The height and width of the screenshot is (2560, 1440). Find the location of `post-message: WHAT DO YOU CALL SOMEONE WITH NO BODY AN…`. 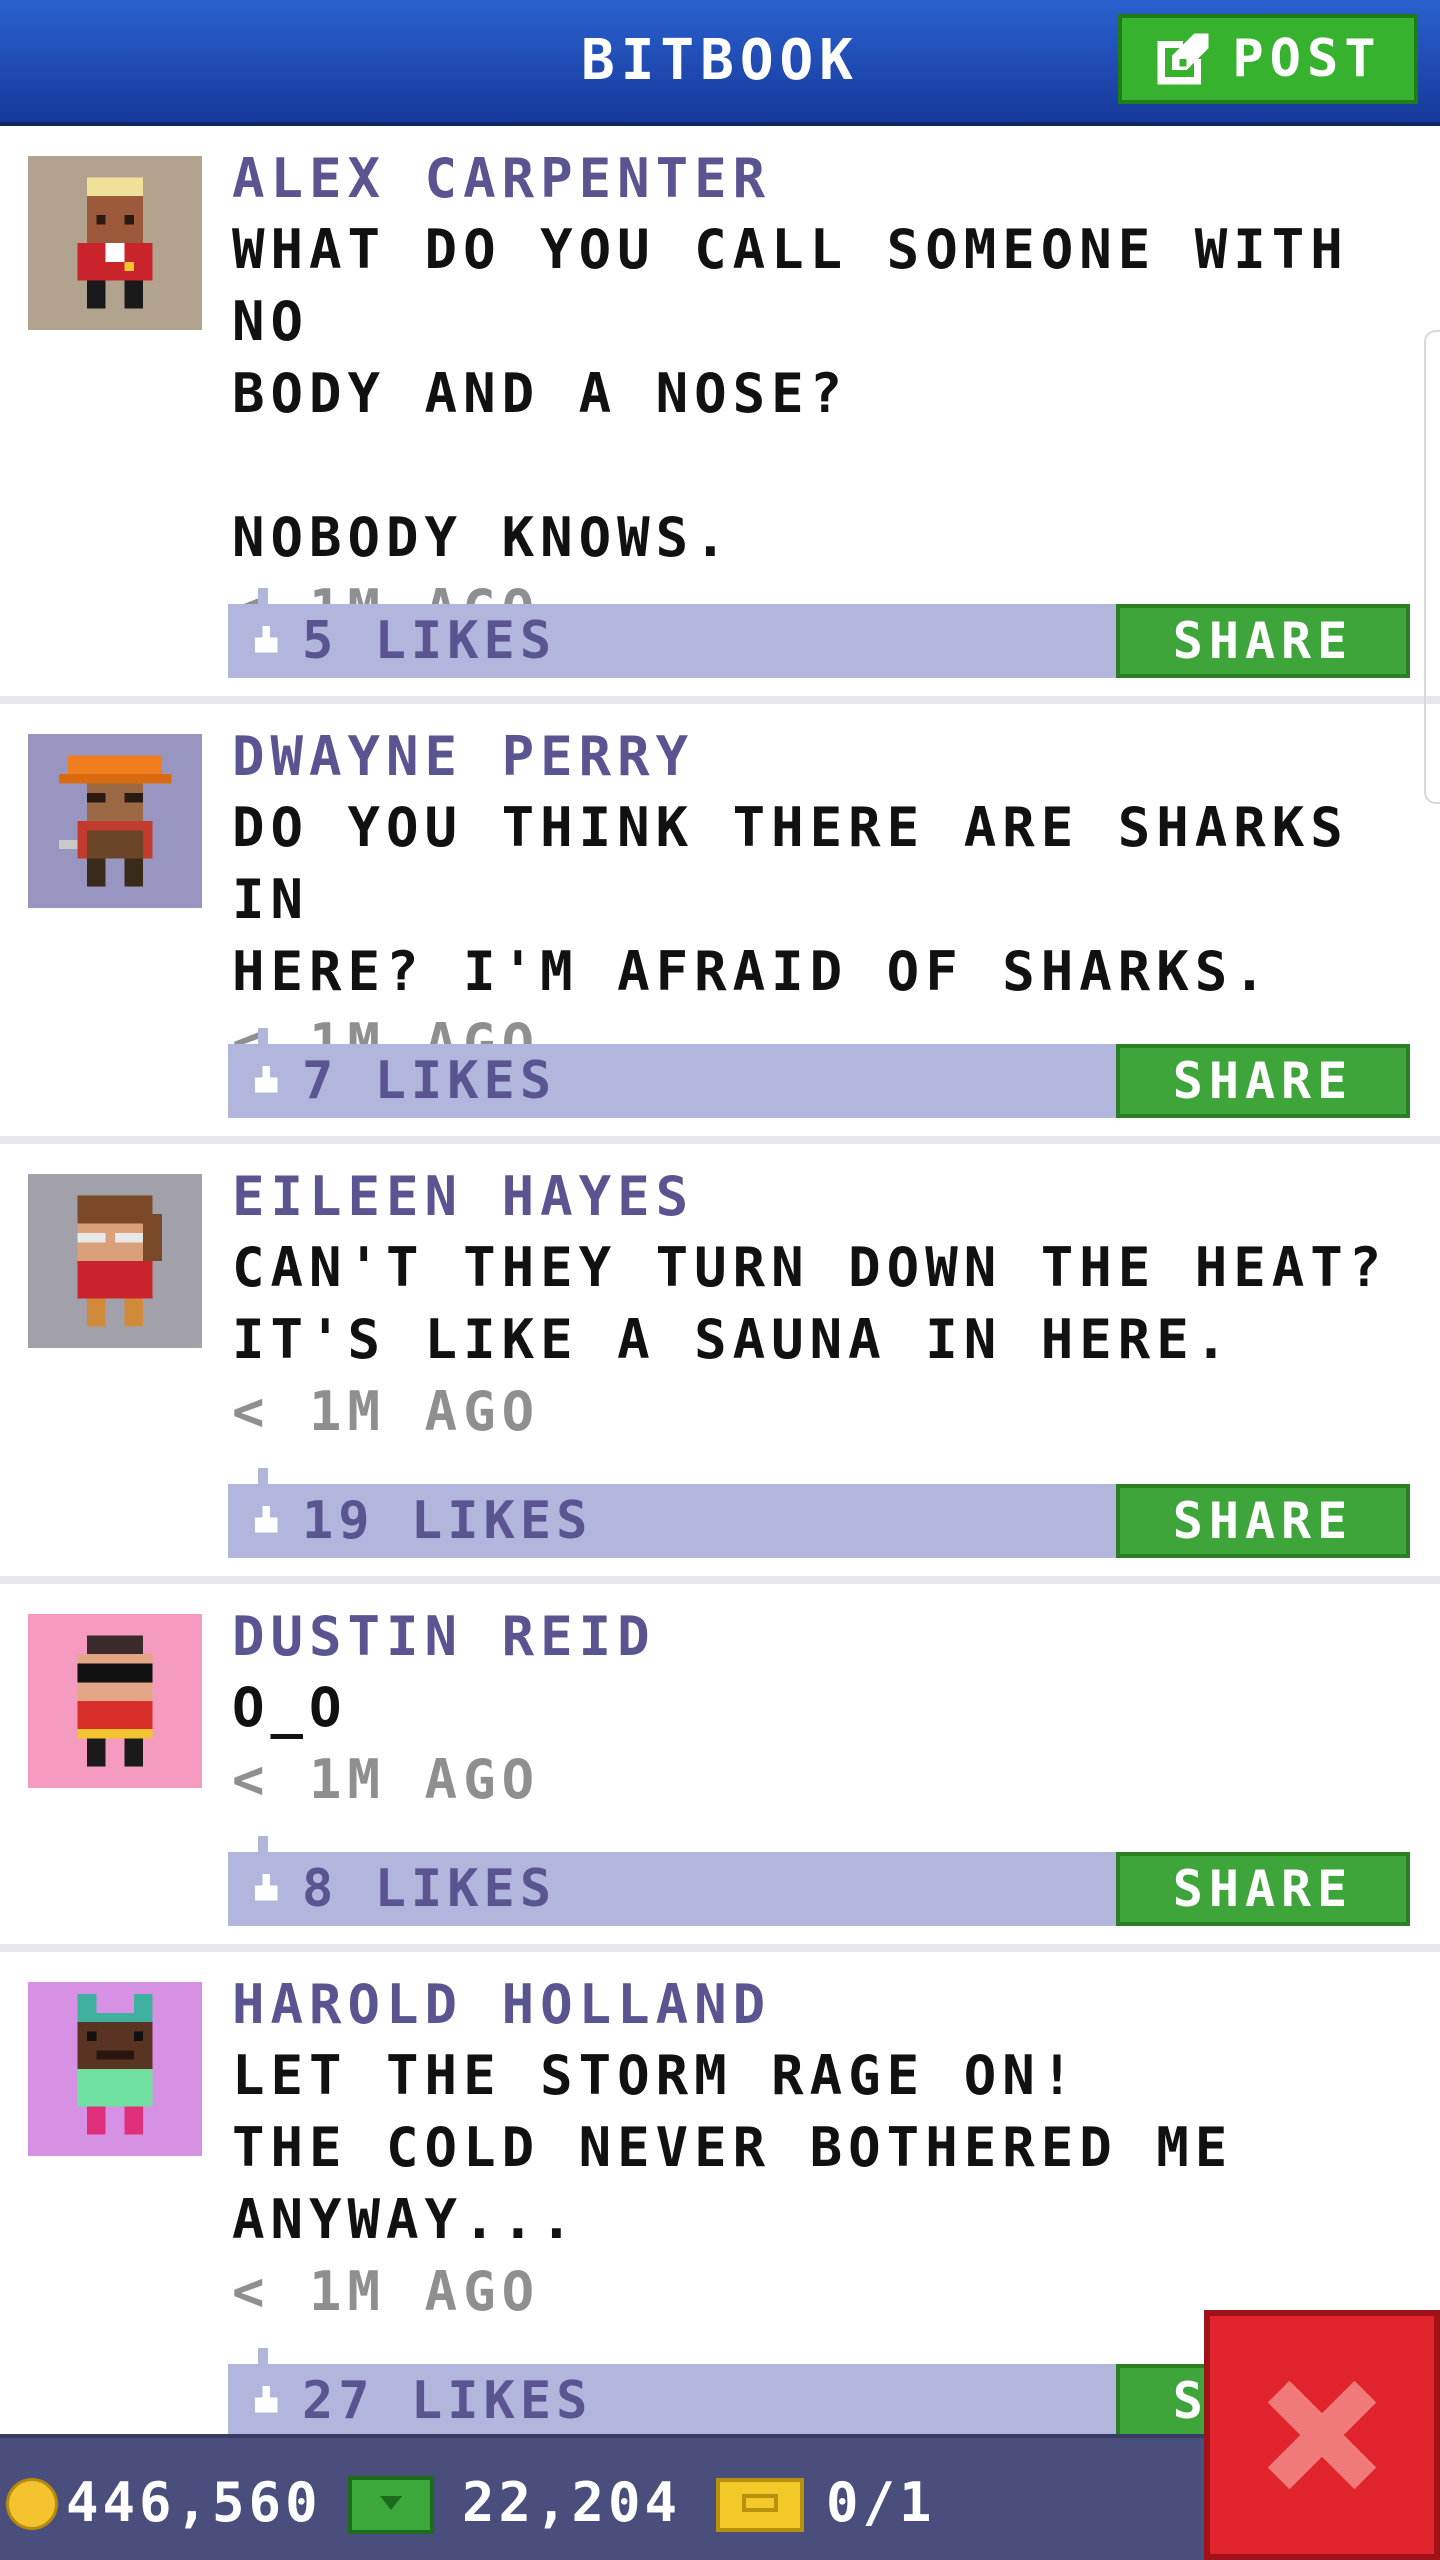

post-message: WHAT DO YOU CALL SOMEONE WITH NO BODY AN… is located at coordinates (790, 393).